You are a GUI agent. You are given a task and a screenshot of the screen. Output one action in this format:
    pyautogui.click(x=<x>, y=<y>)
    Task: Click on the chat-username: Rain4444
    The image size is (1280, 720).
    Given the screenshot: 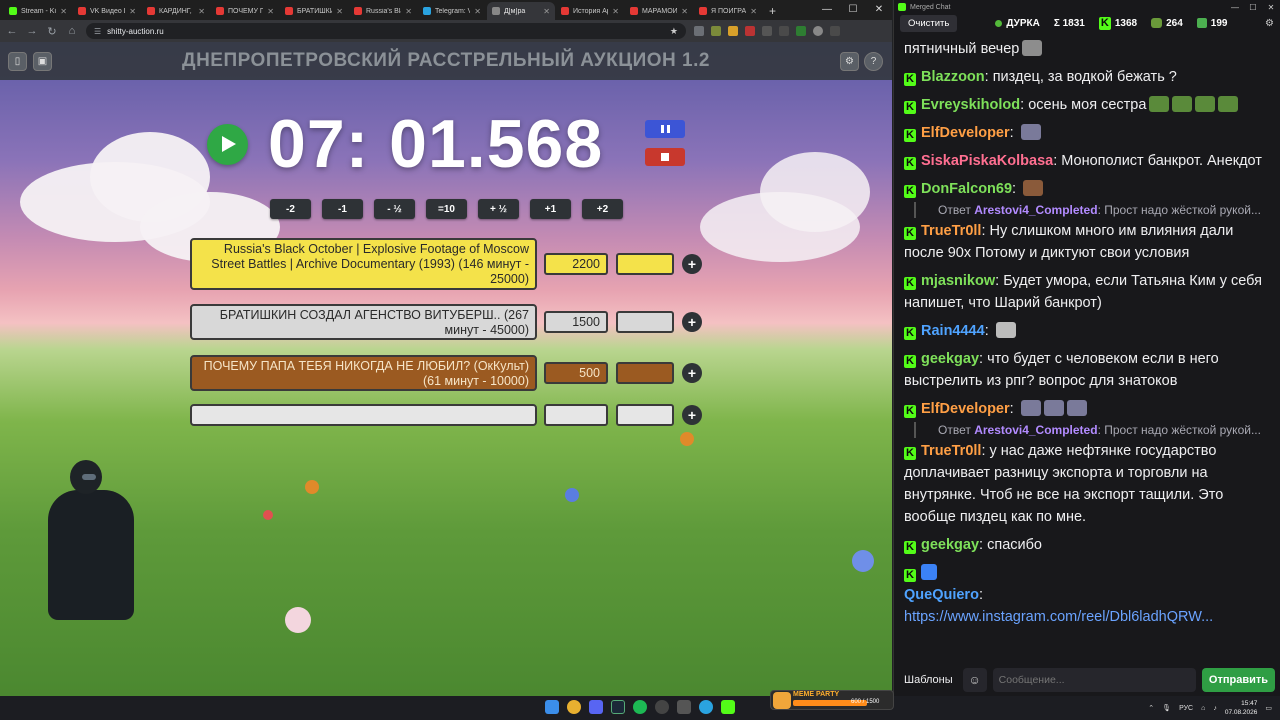 What is the action you would take?
    pyautogui.click(x=953, y=331)
    